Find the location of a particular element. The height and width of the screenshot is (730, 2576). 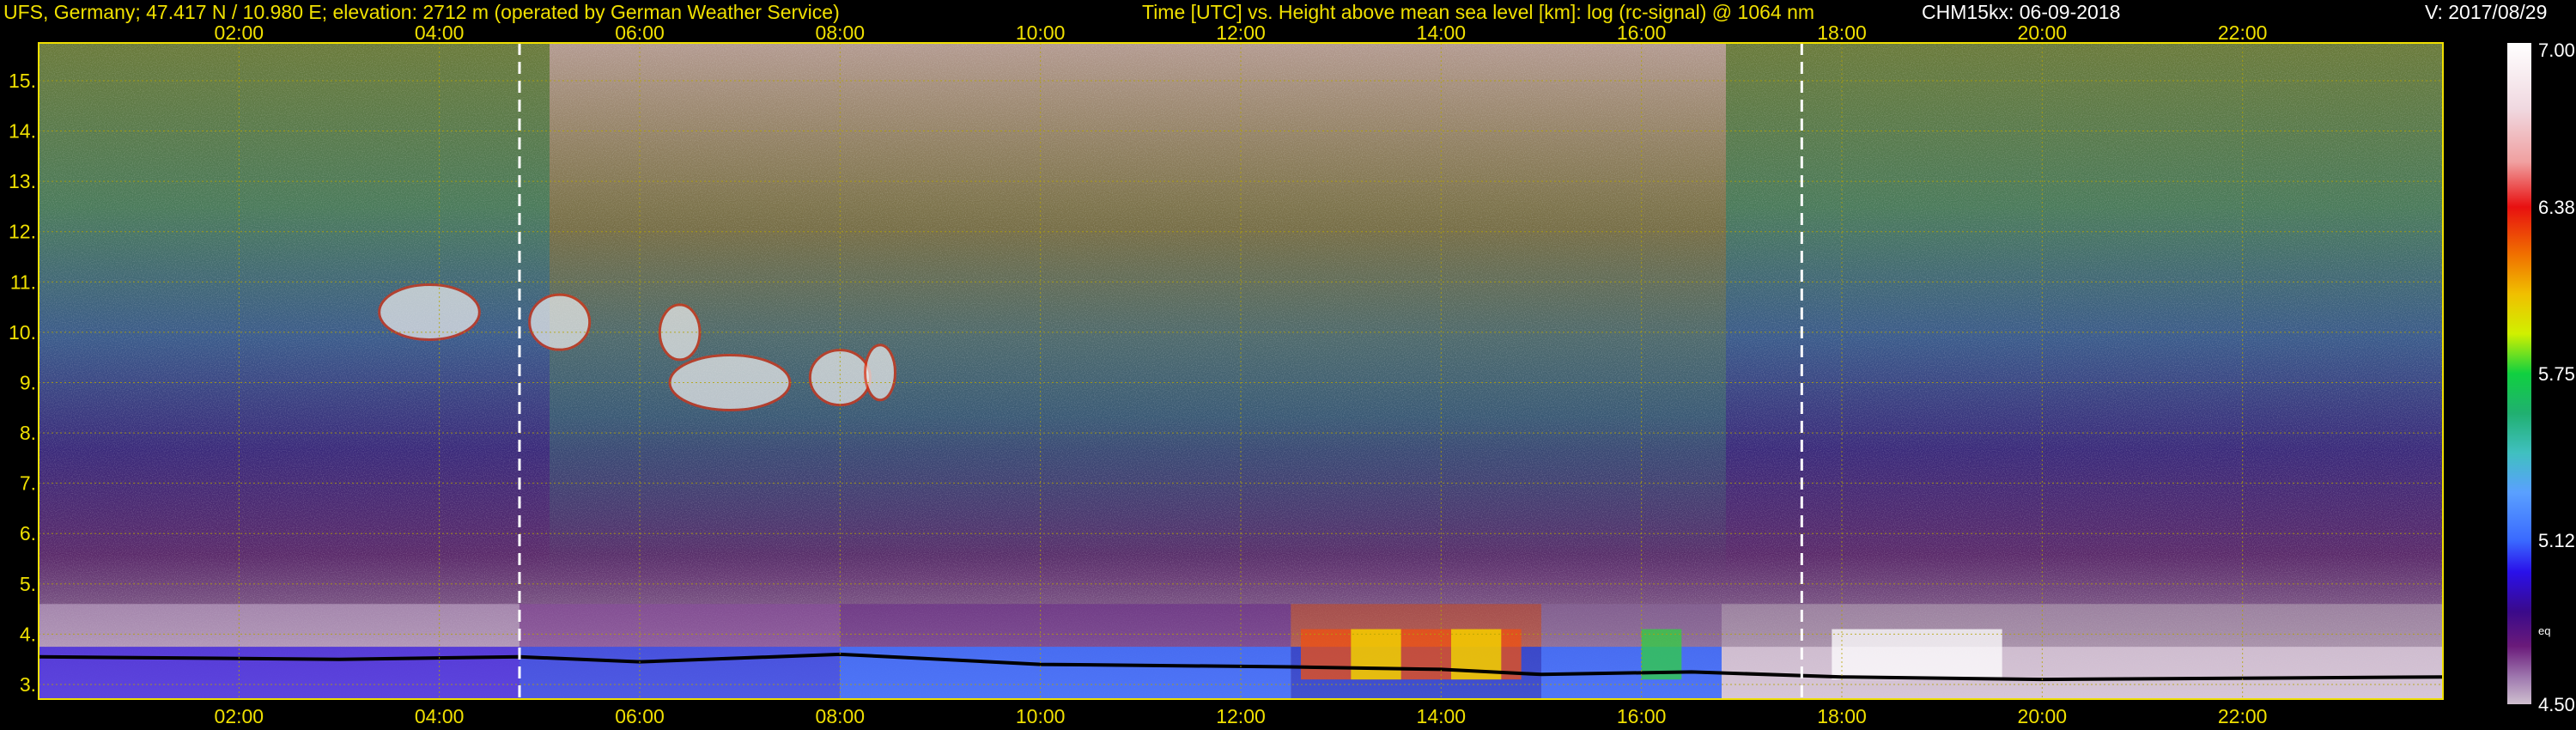

x-tick-label-bottom: 06:00 is located at coordinates (640, 716).